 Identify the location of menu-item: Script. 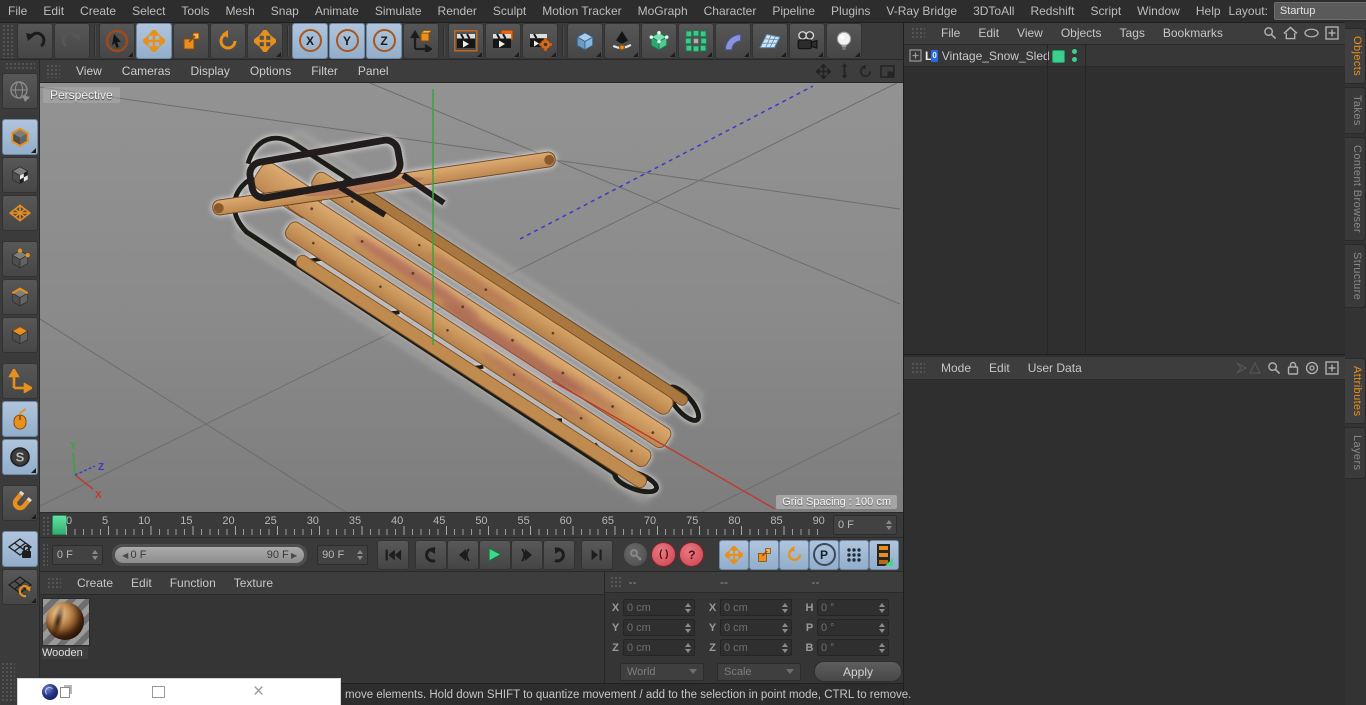
(1105, 11).